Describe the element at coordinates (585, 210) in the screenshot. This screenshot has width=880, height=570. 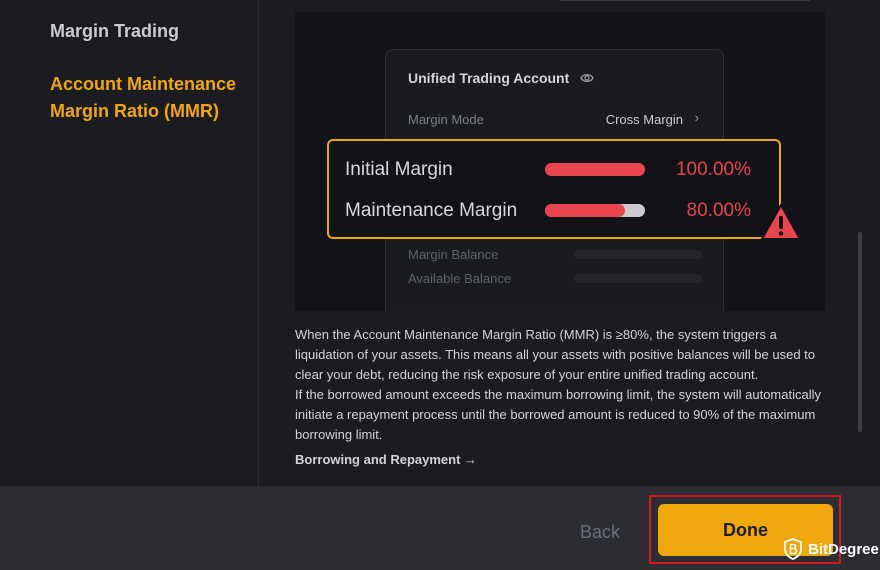
I see `maintenance-margin-bar-fill` at that location.